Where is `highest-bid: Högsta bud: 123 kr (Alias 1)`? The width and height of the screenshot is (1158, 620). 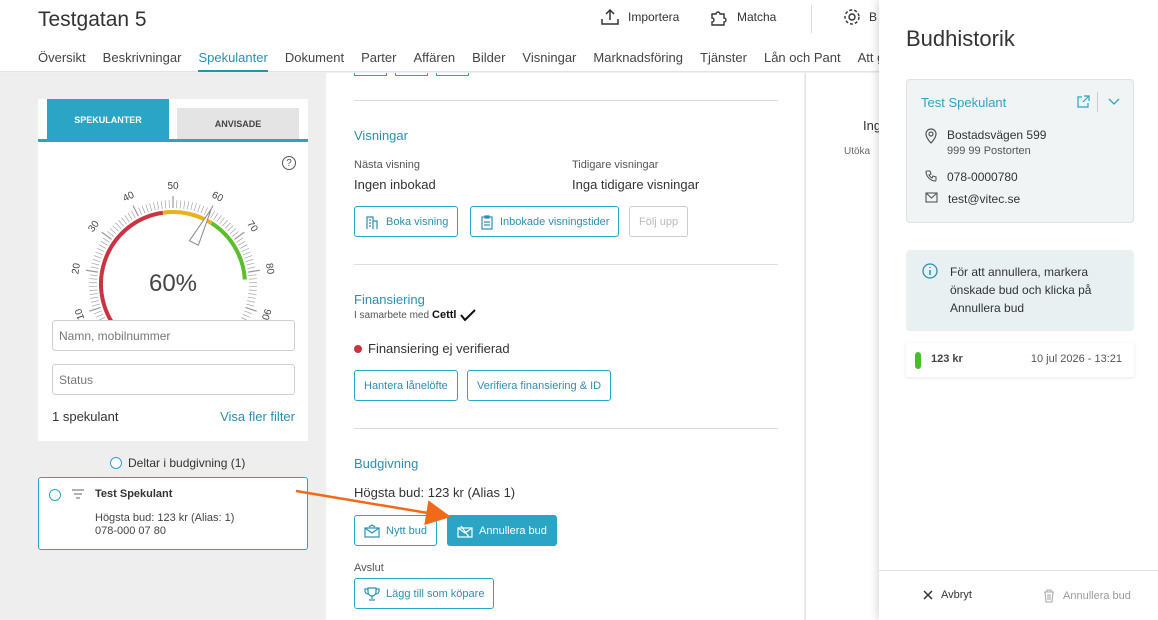
highest-bid: Högsta bud: 123 kr (Alias 1) is located at coordinates (435, 492).